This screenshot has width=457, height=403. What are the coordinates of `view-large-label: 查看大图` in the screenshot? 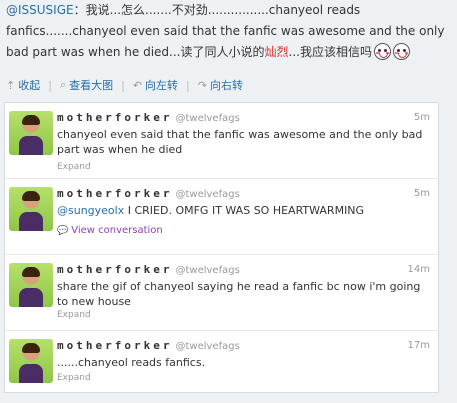 It's located at (91, 85).